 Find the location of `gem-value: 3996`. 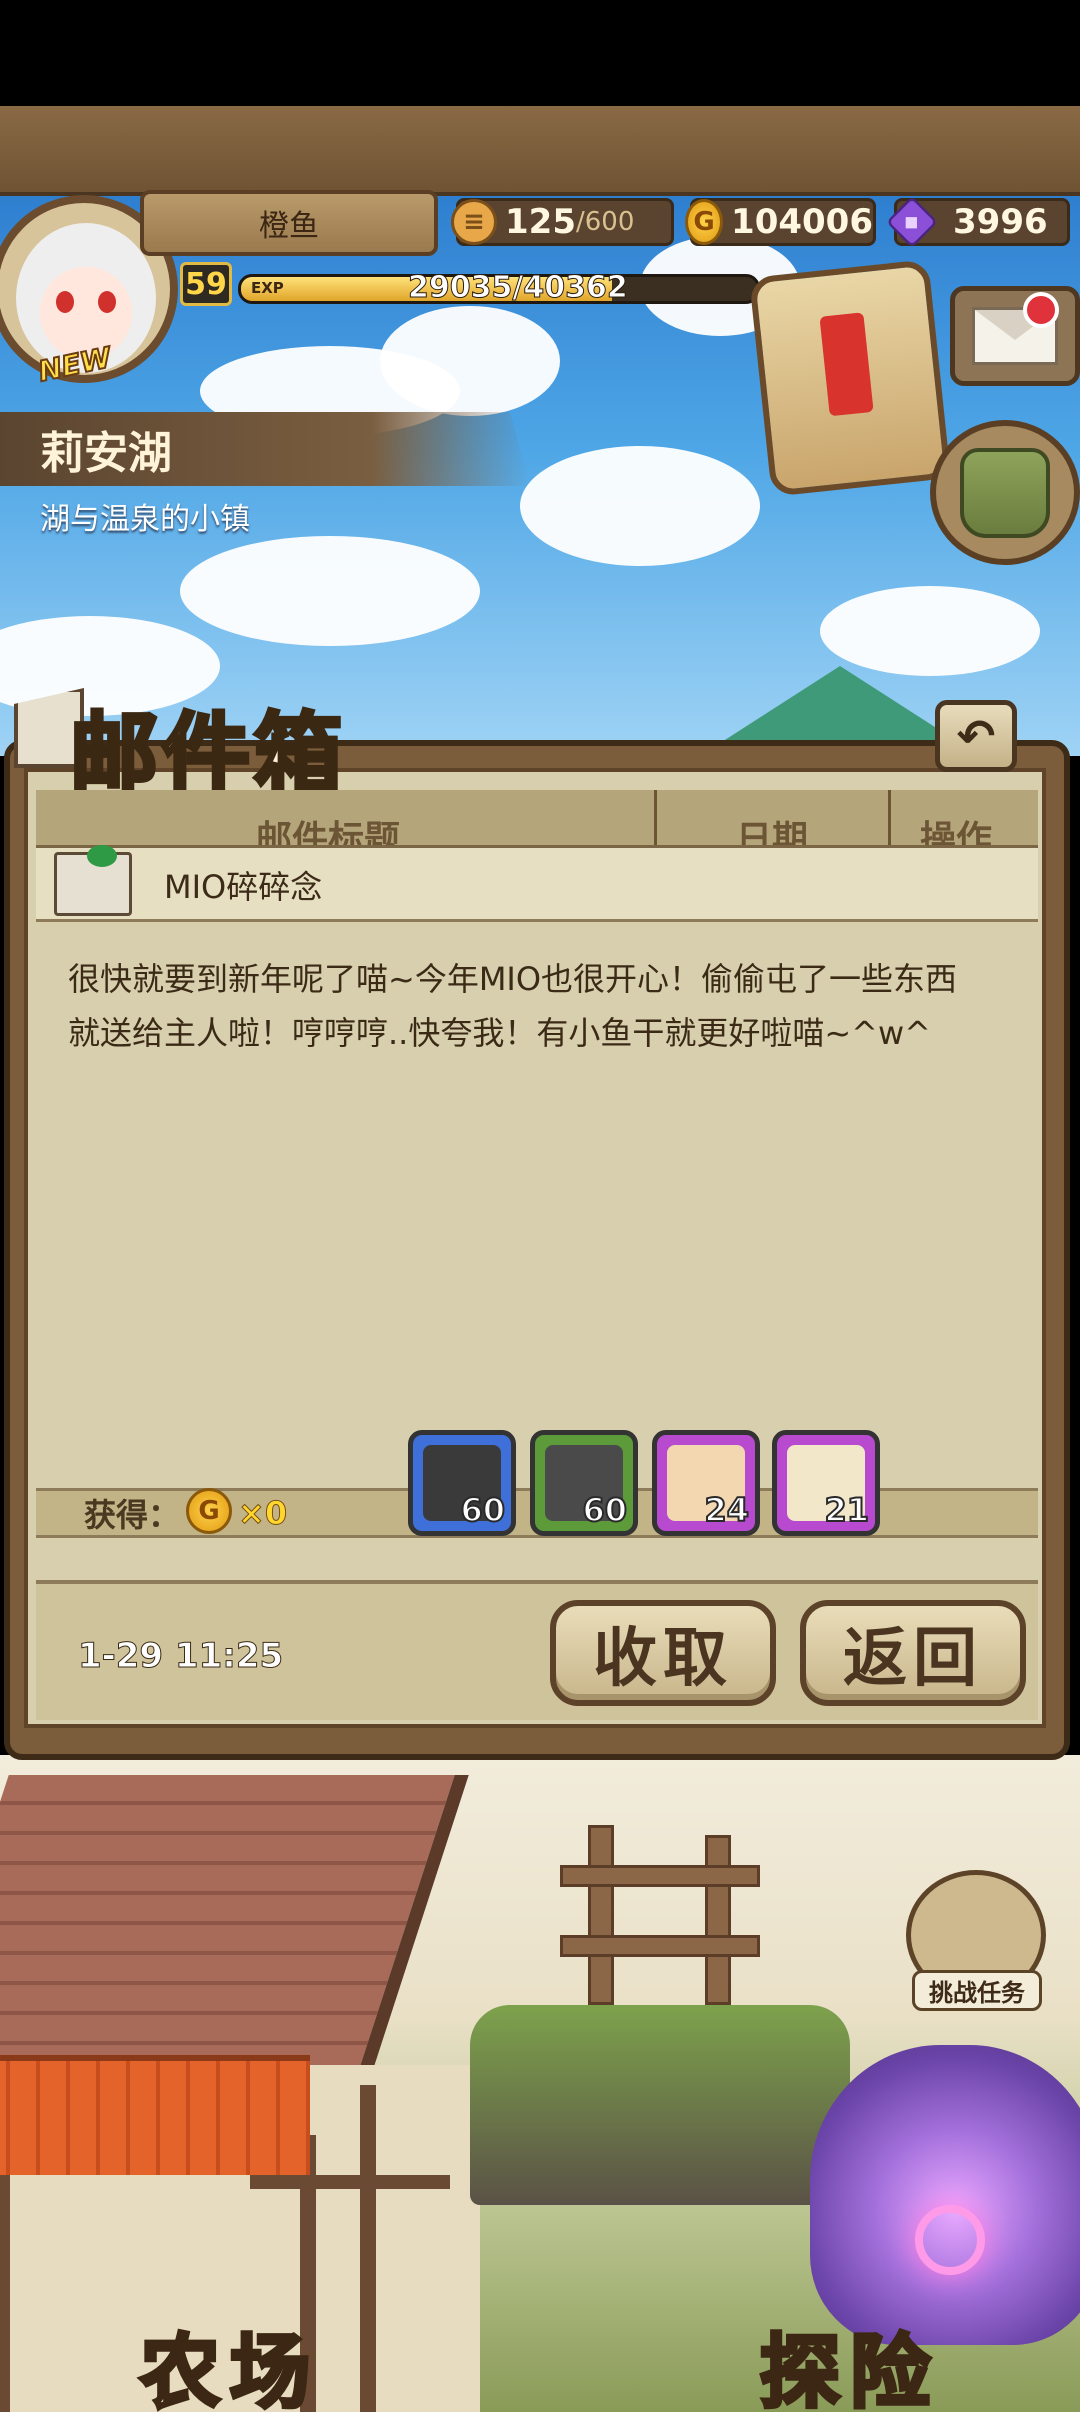

gem-value: 3996 is located at coordinates (1000, 222).